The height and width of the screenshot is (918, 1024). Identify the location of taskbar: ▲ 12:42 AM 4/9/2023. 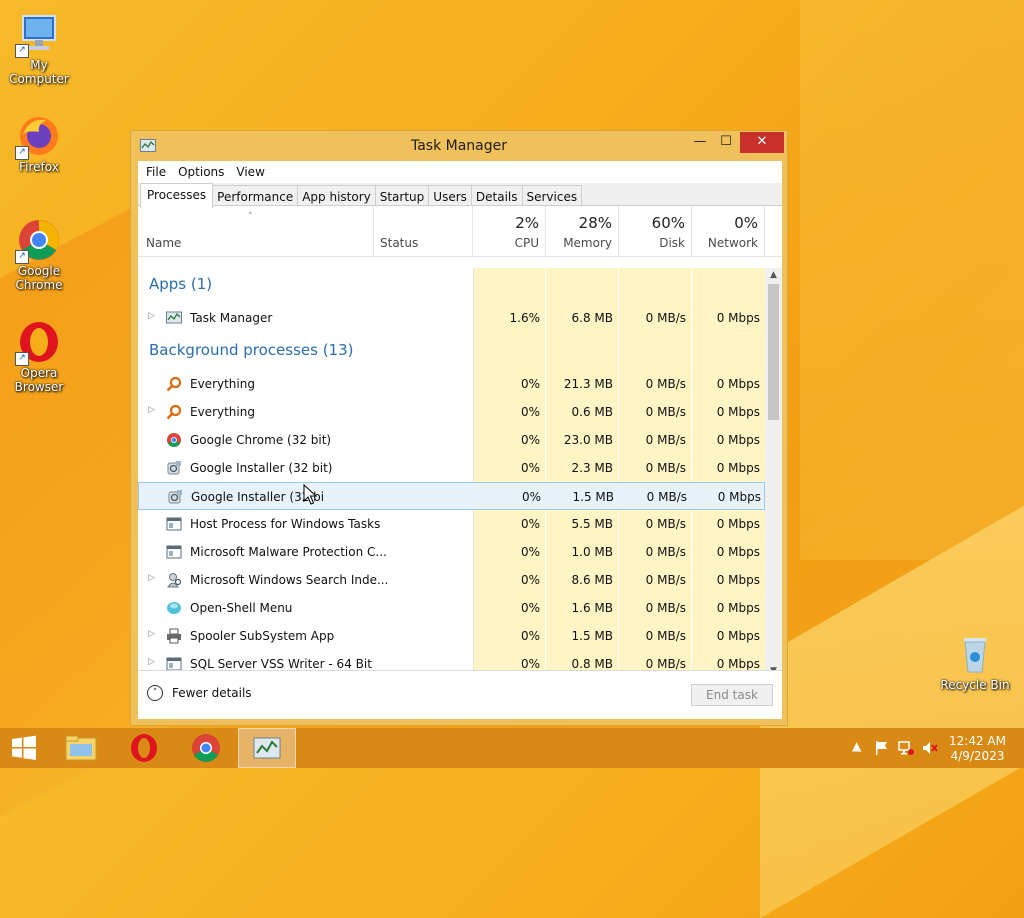
(512, 748).